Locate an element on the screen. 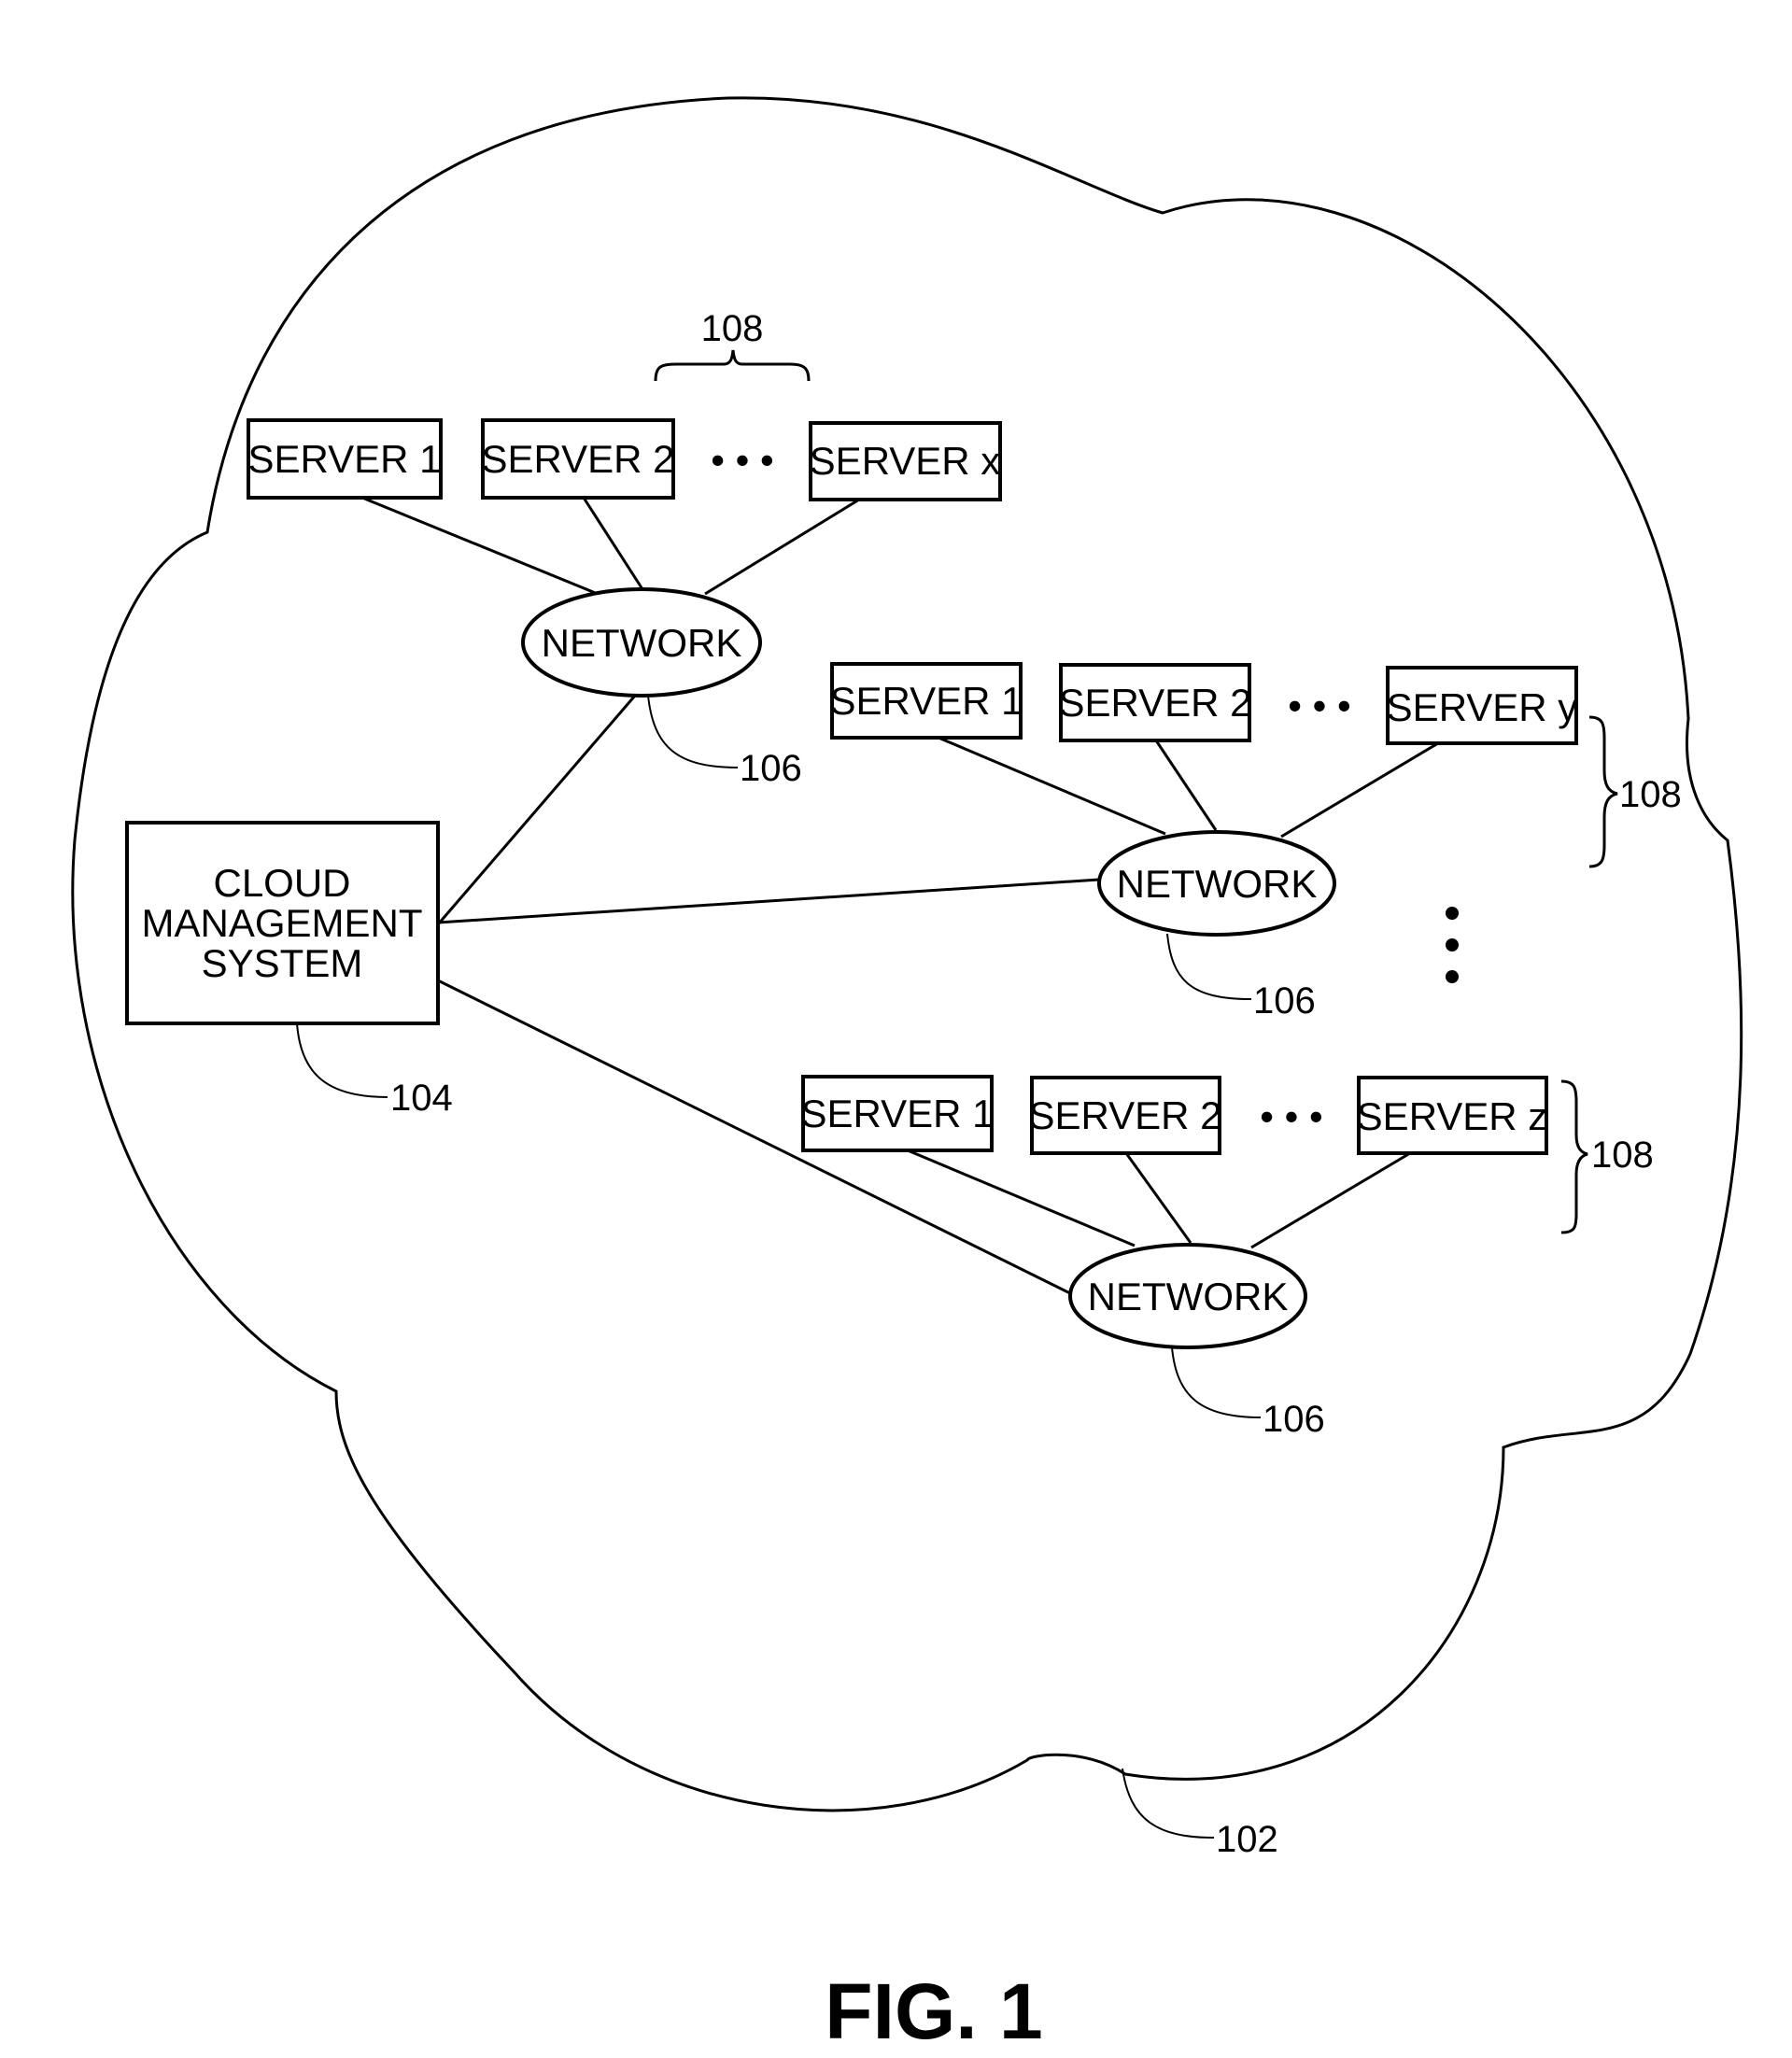  ellipsis-c3: • • • is located at coordinates (1291, 1116).